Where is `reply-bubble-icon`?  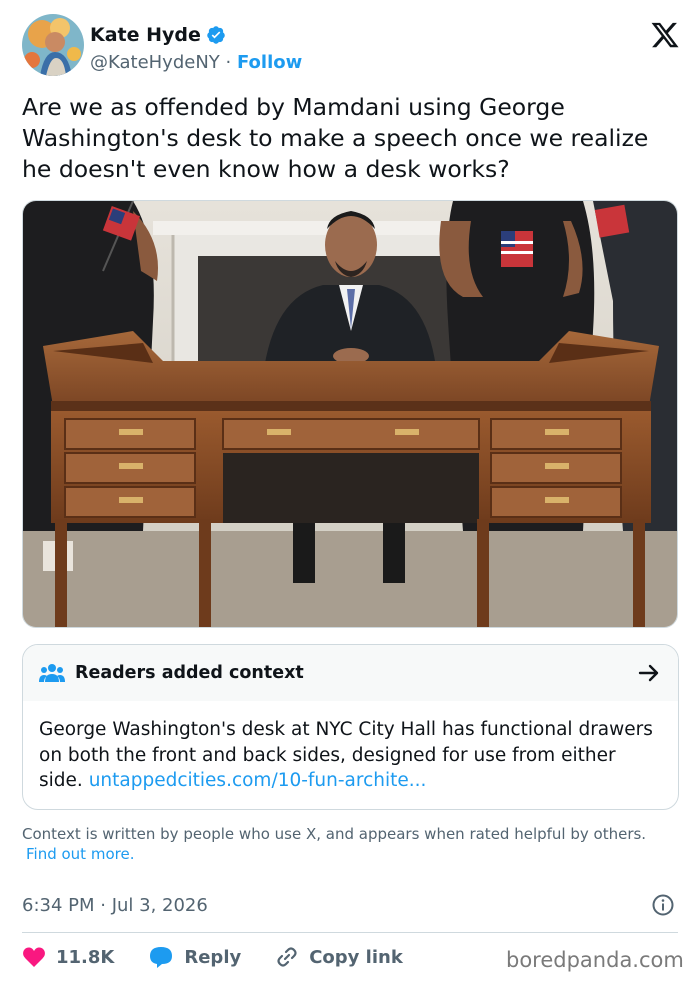
reply-bubble-icon is located at coordinates (161, 957).